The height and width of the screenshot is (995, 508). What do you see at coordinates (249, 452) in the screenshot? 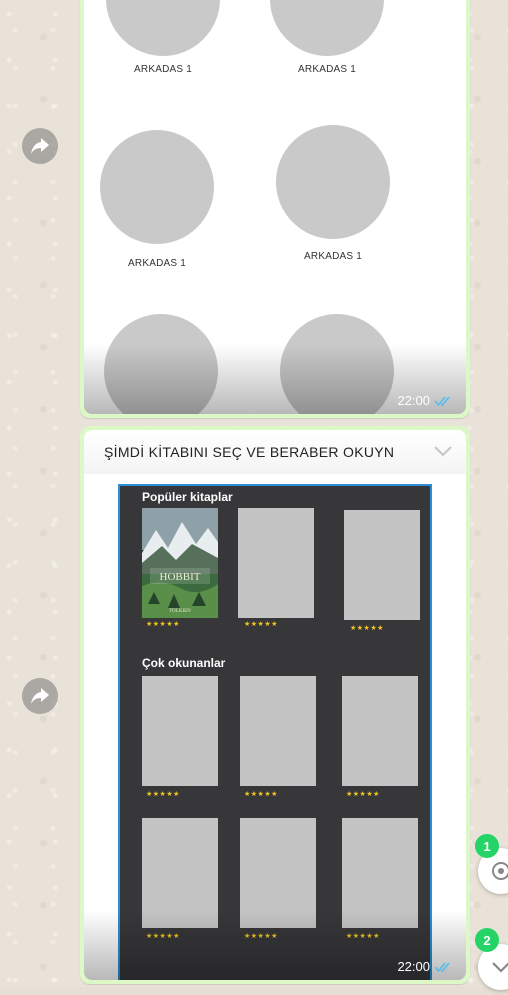
I see `image-caption: ŞİMDİ KİTABINI SEÇ VE BERABER OKUYN` at bounding box center [249, 452].